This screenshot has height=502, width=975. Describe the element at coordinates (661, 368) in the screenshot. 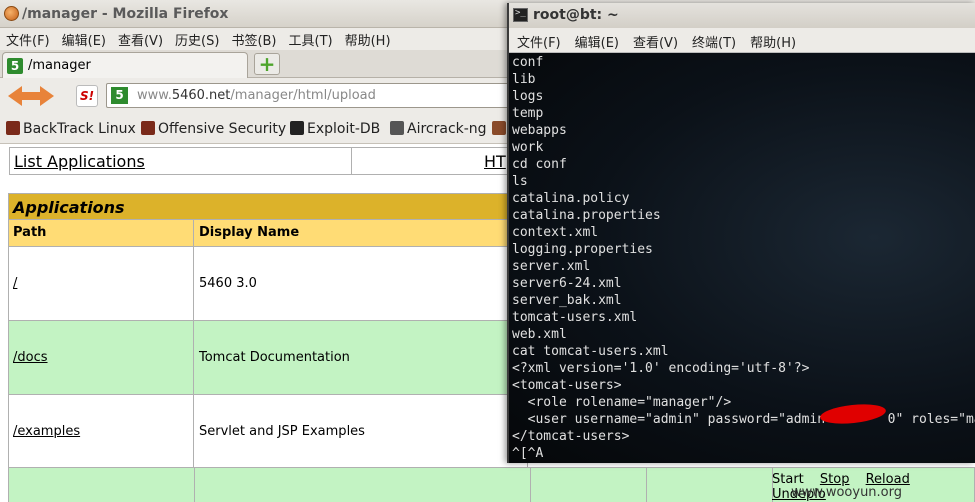

I see `terminal-line: <?xml version='1.0' encoding='utf-8'?>` at that location.